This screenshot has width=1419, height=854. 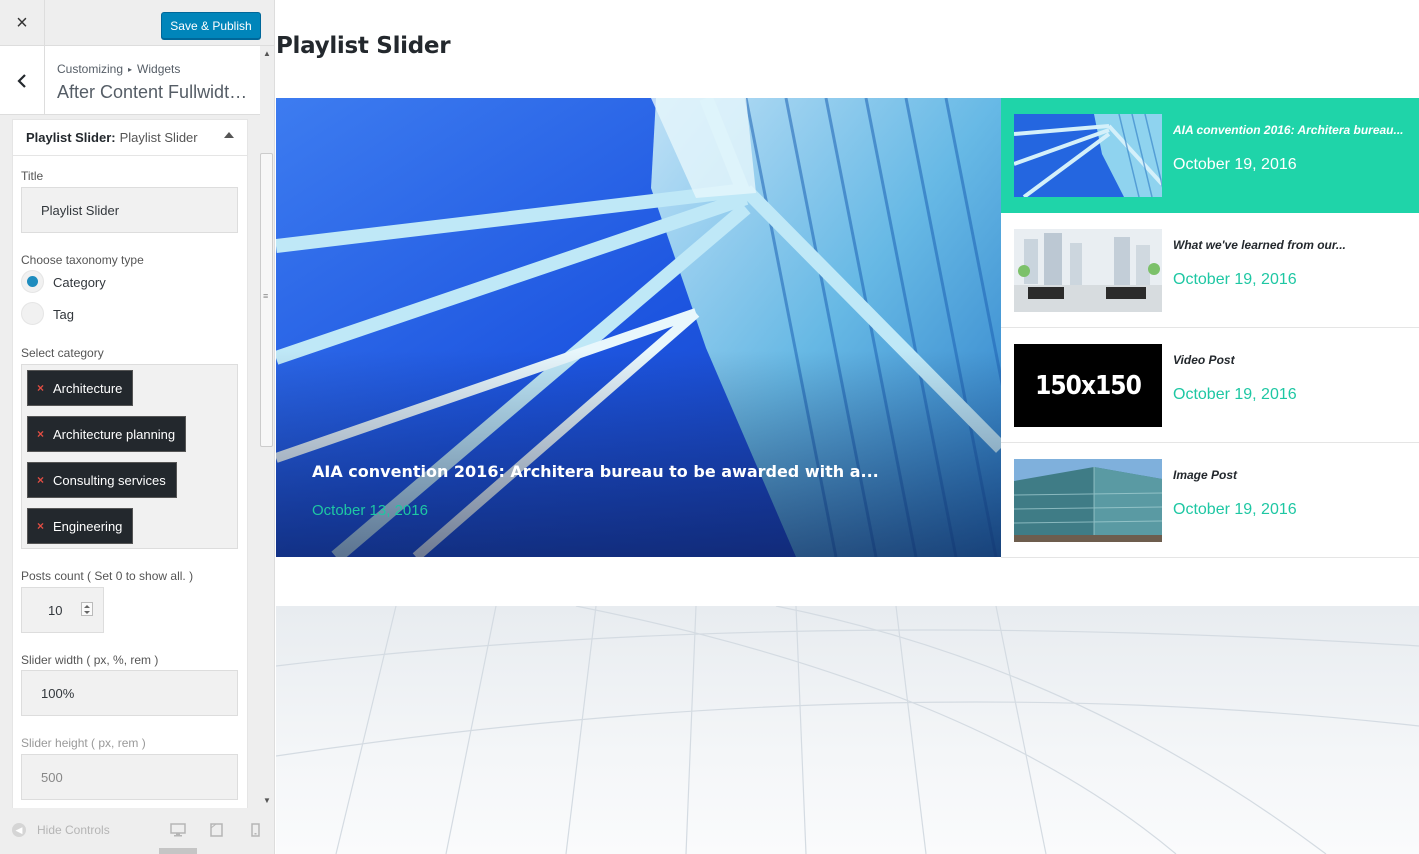 I want to click on placeholder-thumbnail: 150x150, so click(x=1088, y=385).